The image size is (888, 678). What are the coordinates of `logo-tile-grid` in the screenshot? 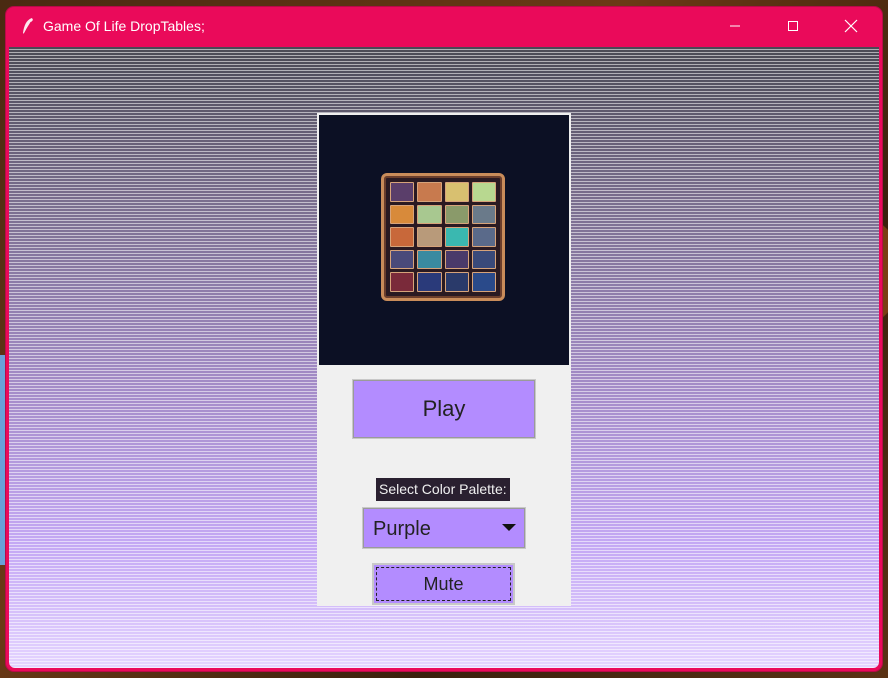 It's located at (443, 237).